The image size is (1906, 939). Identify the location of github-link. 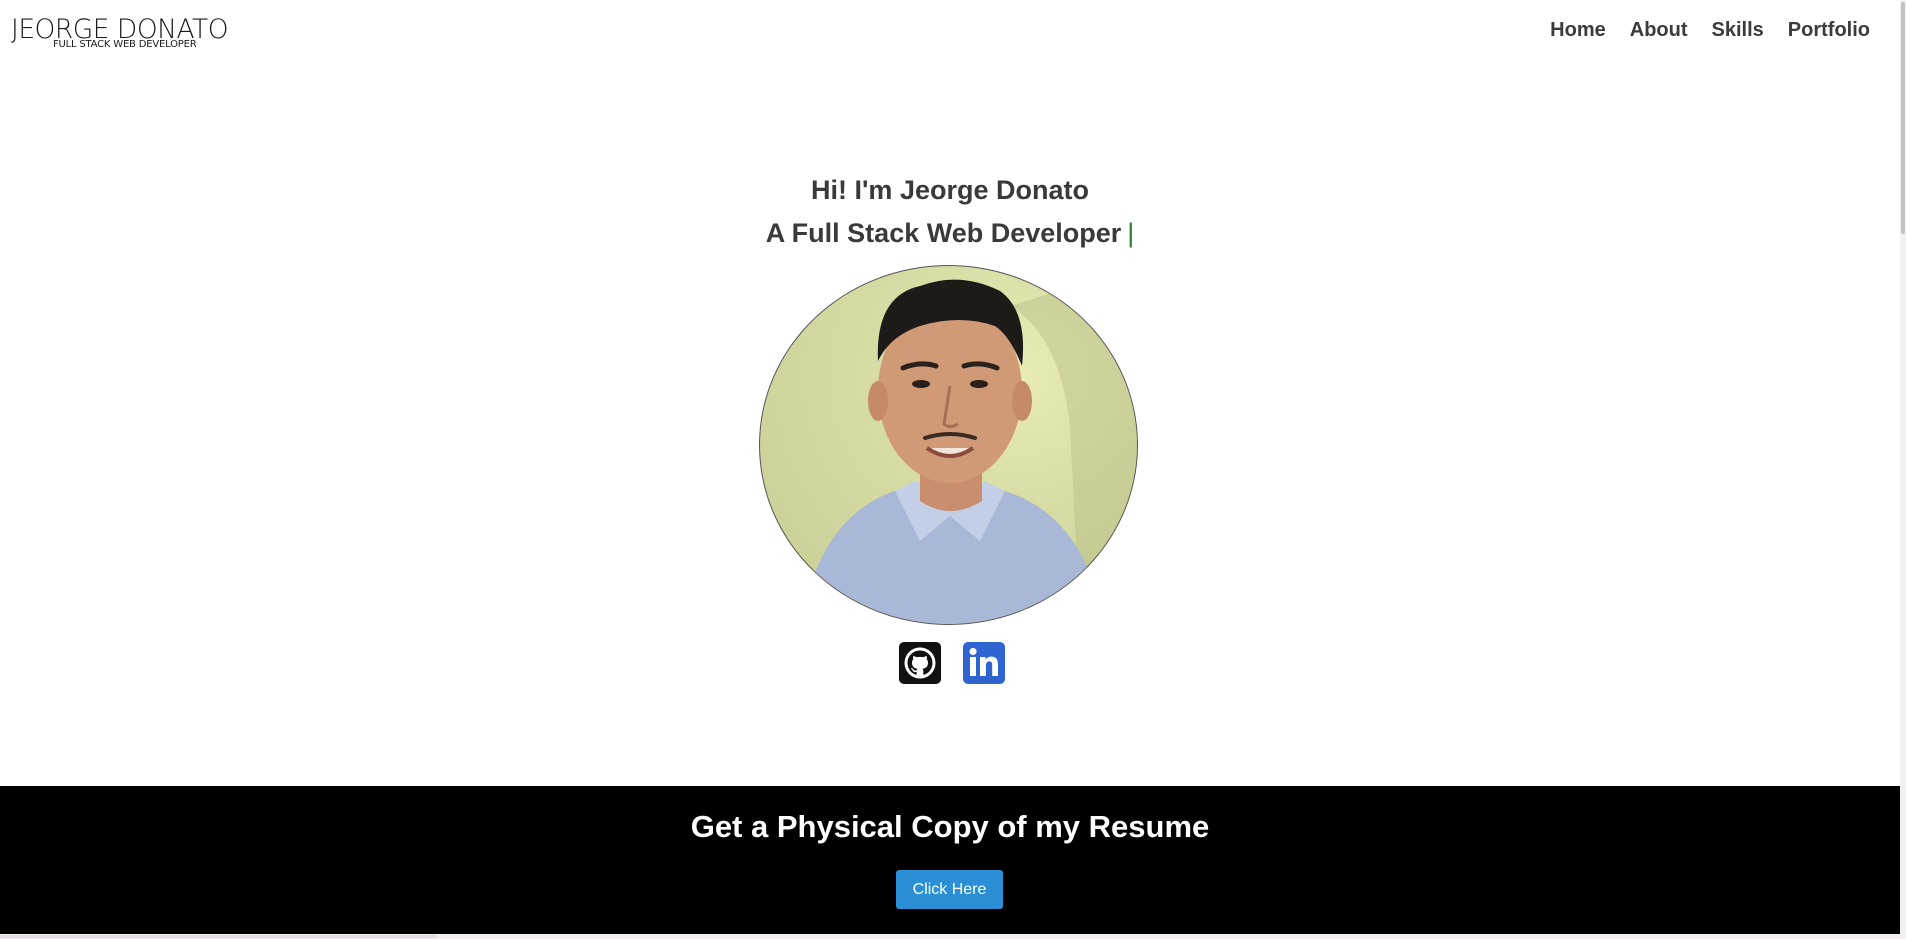
(920, 663).